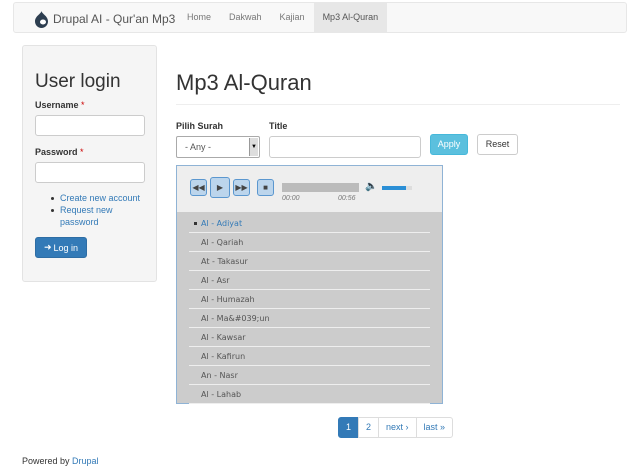  I want to click on password-input, so click(90, 172).